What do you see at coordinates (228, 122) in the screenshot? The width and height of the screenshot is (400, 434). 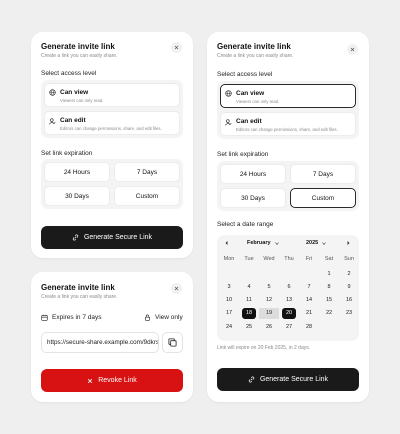 I see `edit-user-icon` at bounding box center [228, 122].